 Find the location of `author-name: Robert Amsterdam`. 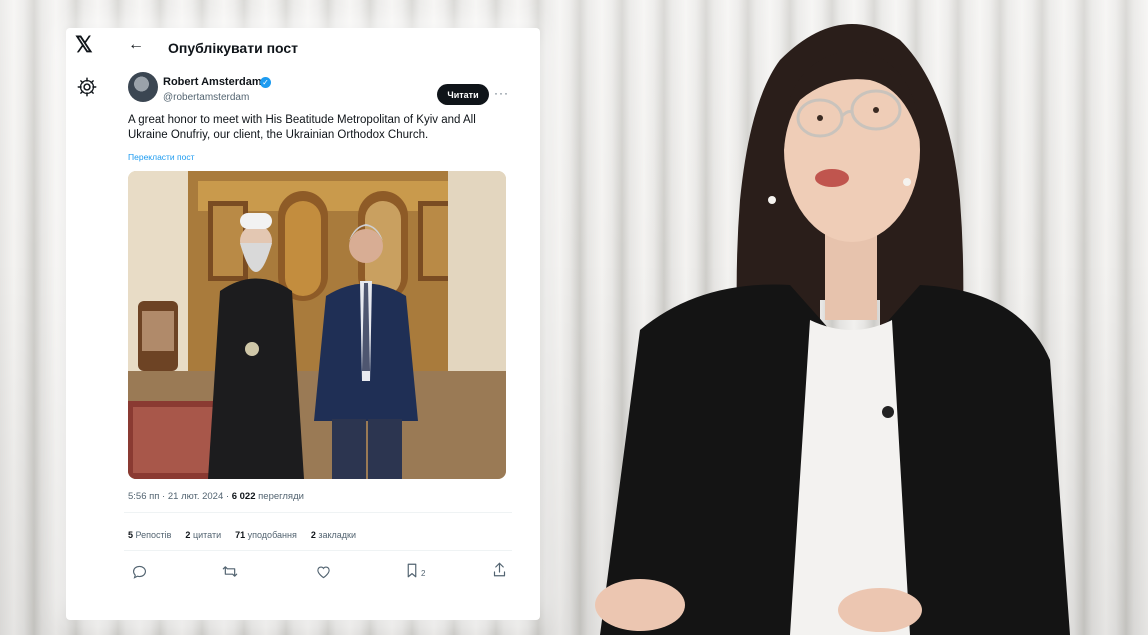

author-name: Robert Amsterdam is located at coordinates (212, 82).